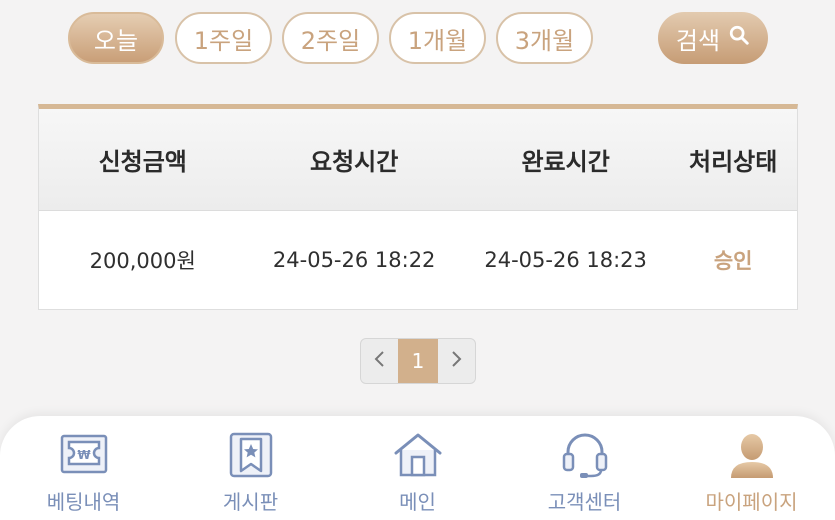 The height and width of the screenshot is (520, 835). Describe the element at coordinates (250, 502) in the screenshot. I see `nav-label-board: 게시판` at that location.